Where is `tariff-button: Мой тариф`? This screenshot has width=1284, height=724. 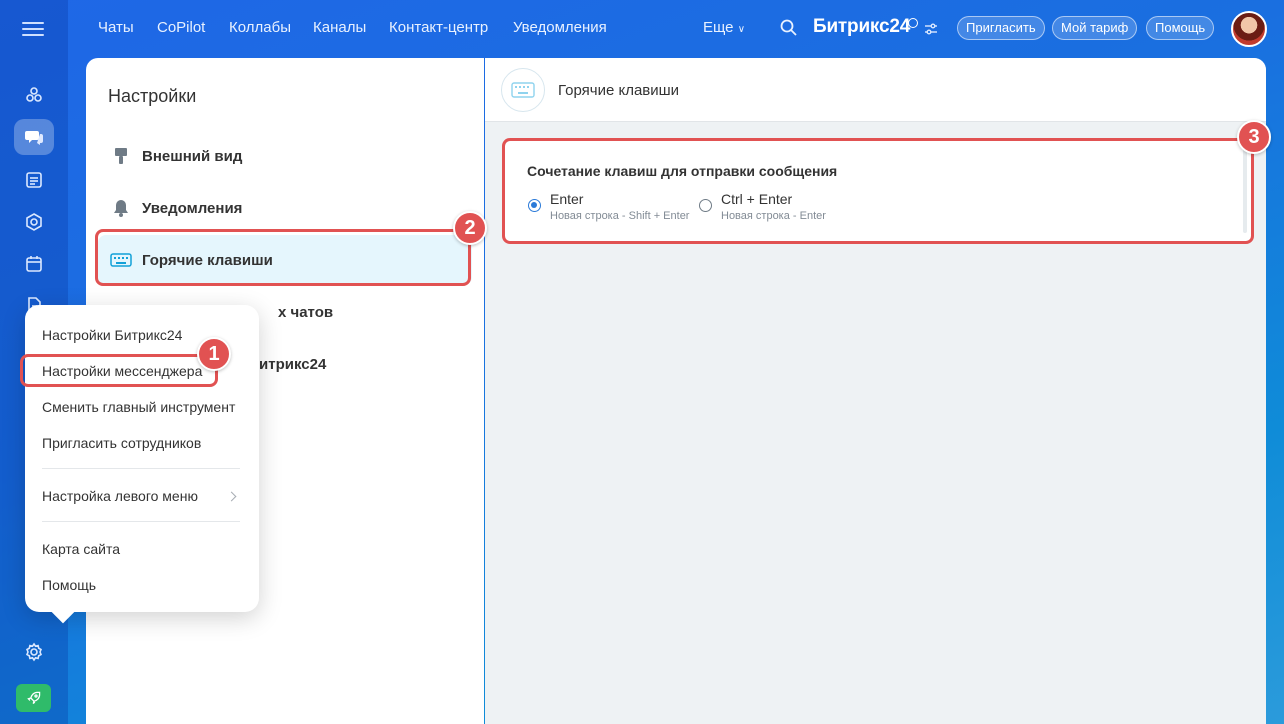
tariff-button: Мой тариф is located at coordinates (1095, 28).